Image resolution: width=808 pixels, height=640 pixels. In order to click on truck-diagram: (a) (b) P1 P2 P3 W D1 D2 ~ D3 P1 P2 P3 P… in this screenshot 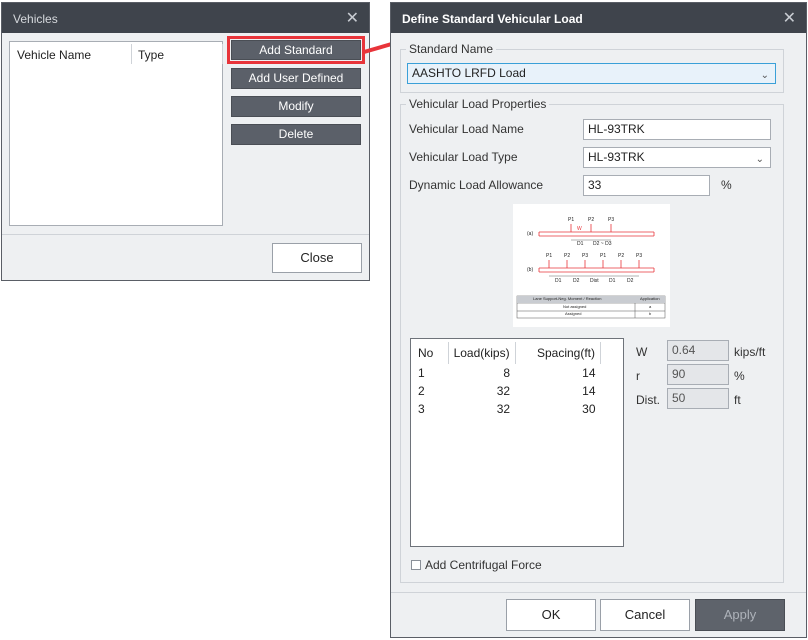, I will do `click(591, 265)`.